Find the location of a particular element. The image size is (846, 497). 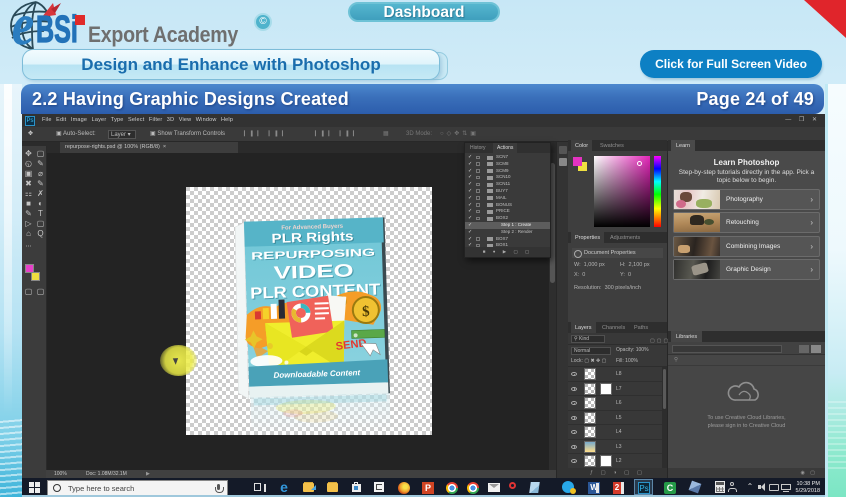

svg-text: PLR Rights is located at coordinates (312, 237).